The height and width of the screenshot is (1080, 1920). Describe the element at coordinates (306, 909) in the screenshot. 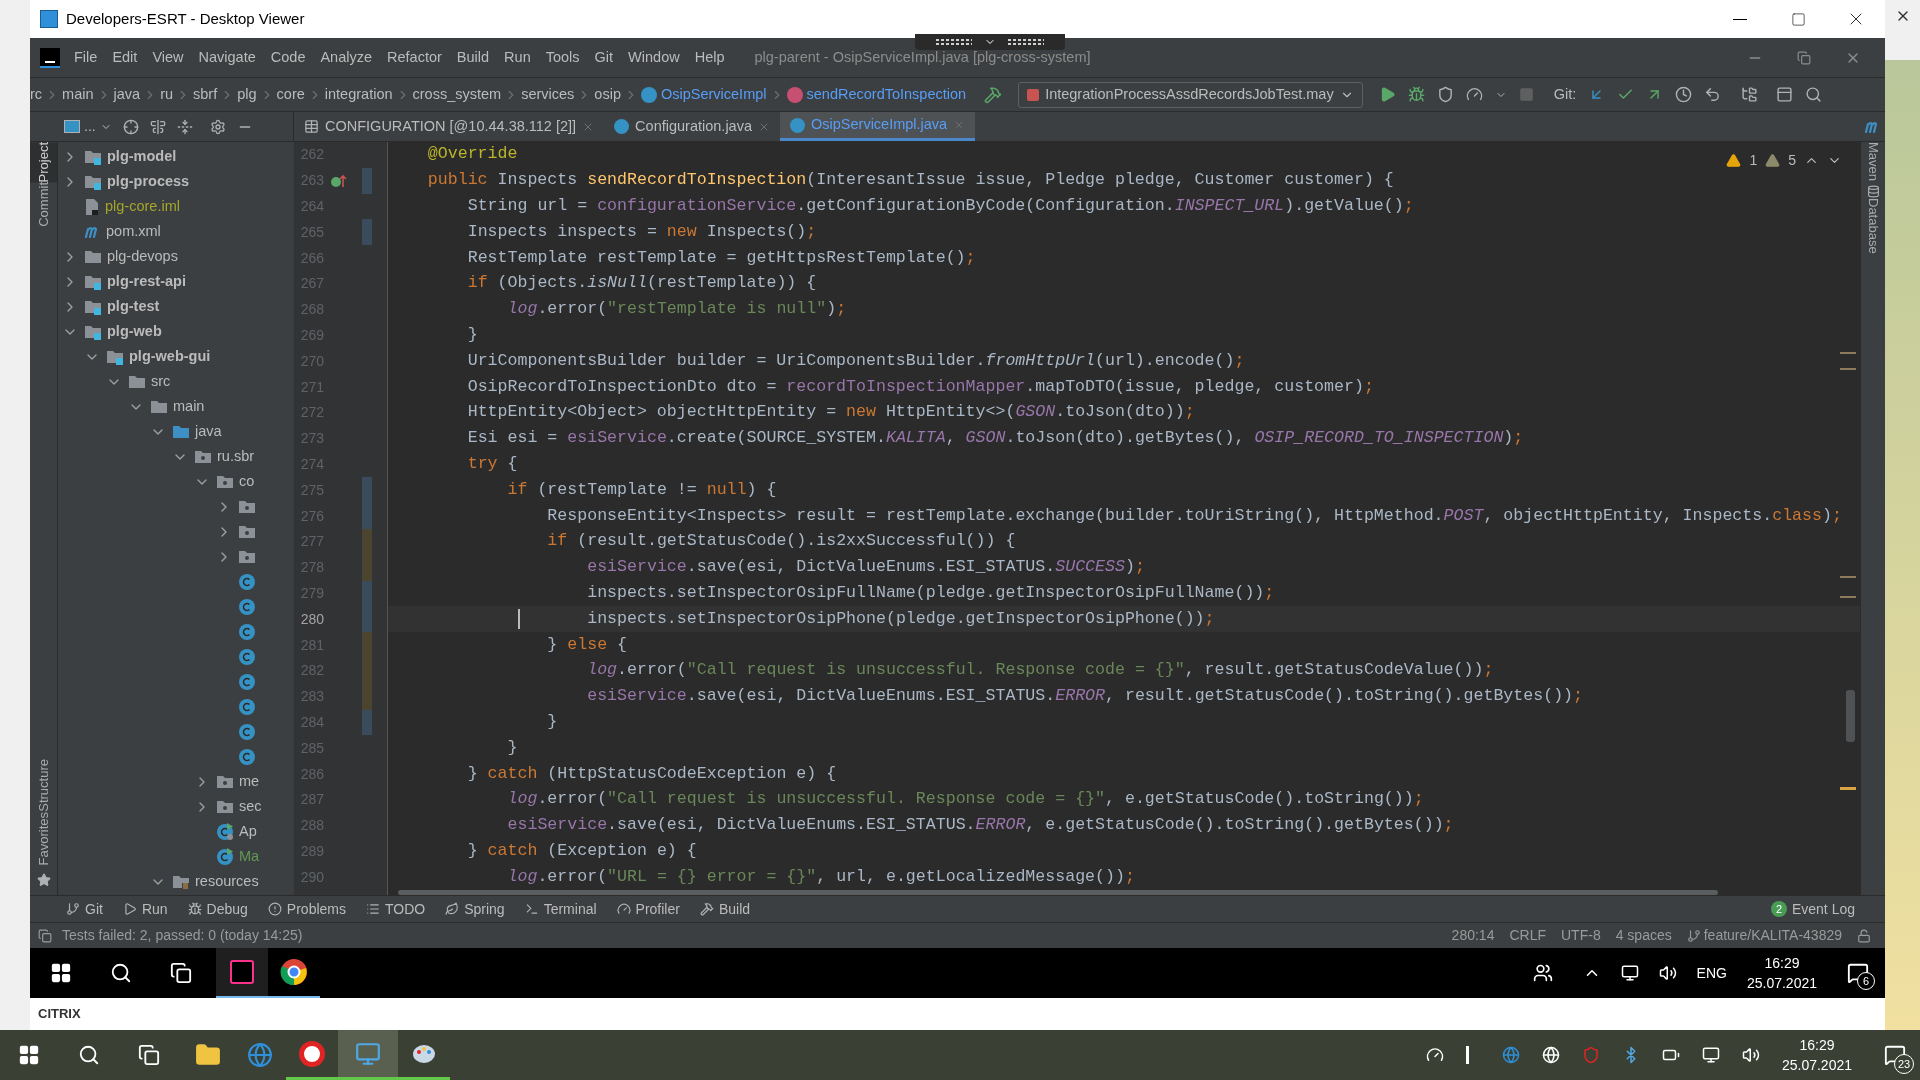

I see `tool-window-button: Problems` at that location.